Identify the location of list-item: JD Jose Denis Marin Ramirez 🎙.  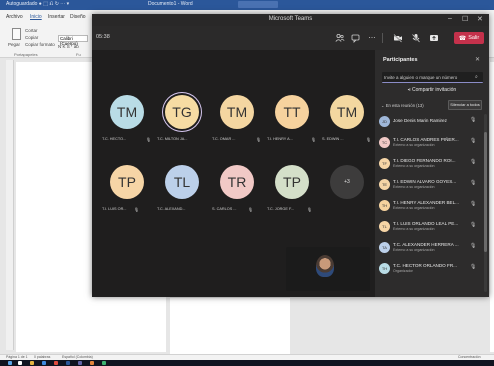
(428, 122).